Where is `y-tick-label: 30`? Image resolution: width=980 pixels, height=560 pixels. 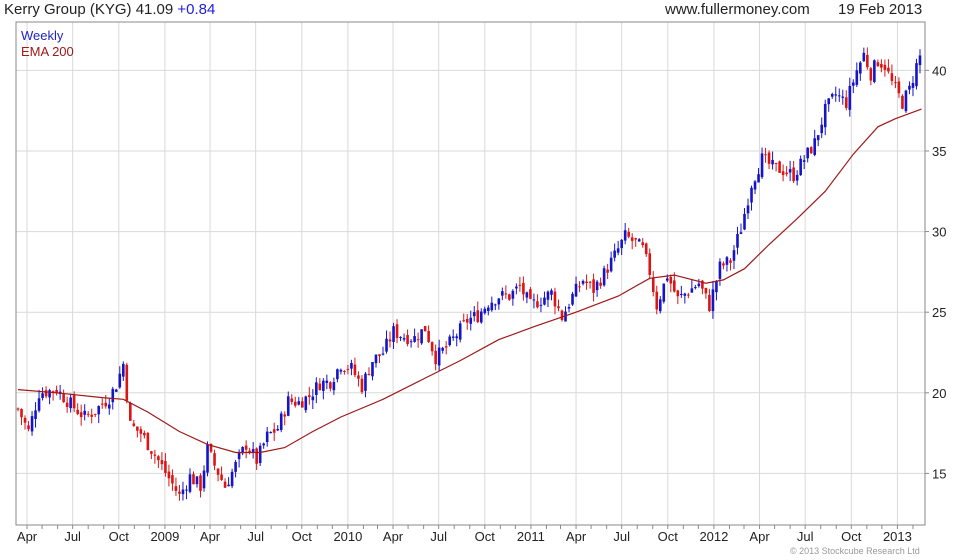
y-tick-label: 30 is located at coordinates (939, 232).